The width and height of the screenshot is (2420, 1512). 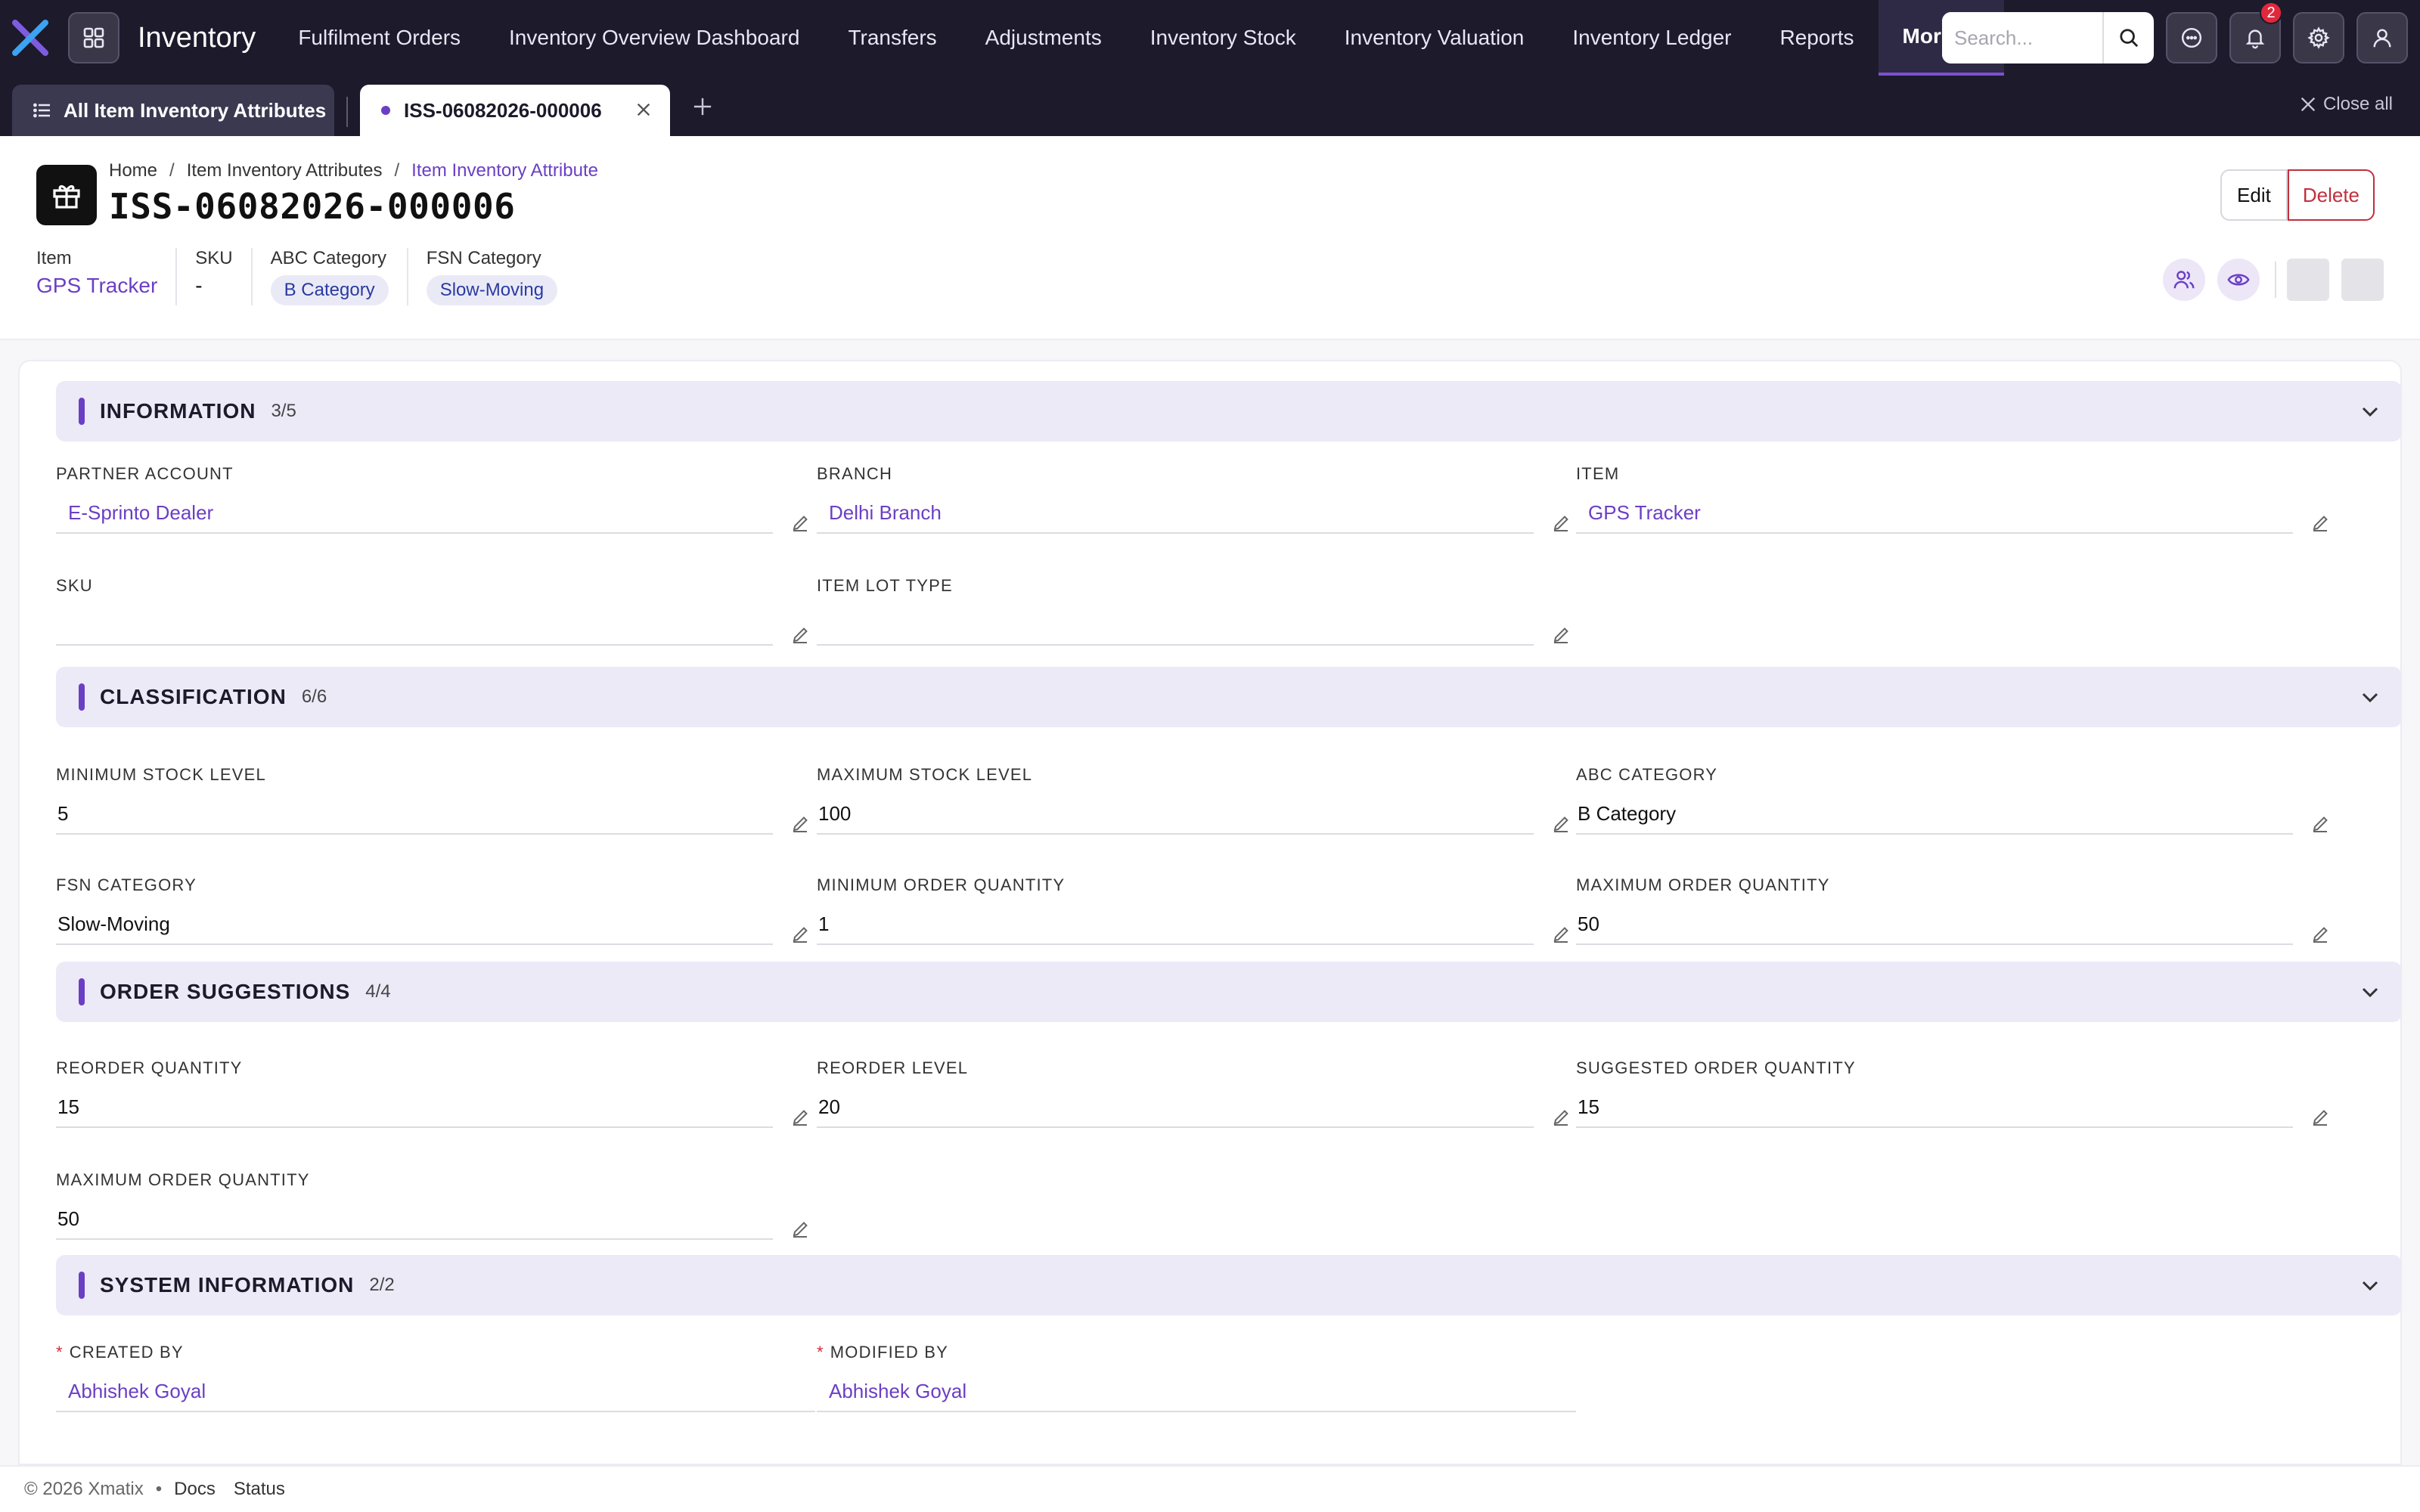 What do you see at coordinates (1175, 815) in the screenshot?
I see `maximum-stock-level-value: 100` at bounding box center [1175, 815].